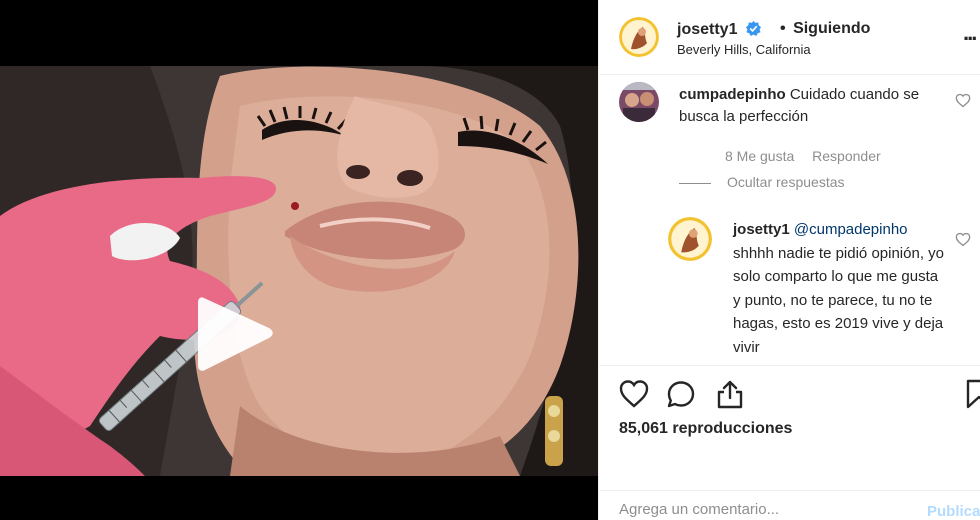 The height and width of the screenshot is (520, 980). What do you see at coordinates (707, 29) in the screenshot?
I see `author-username: josetty1` at bounding box center [707, 29].